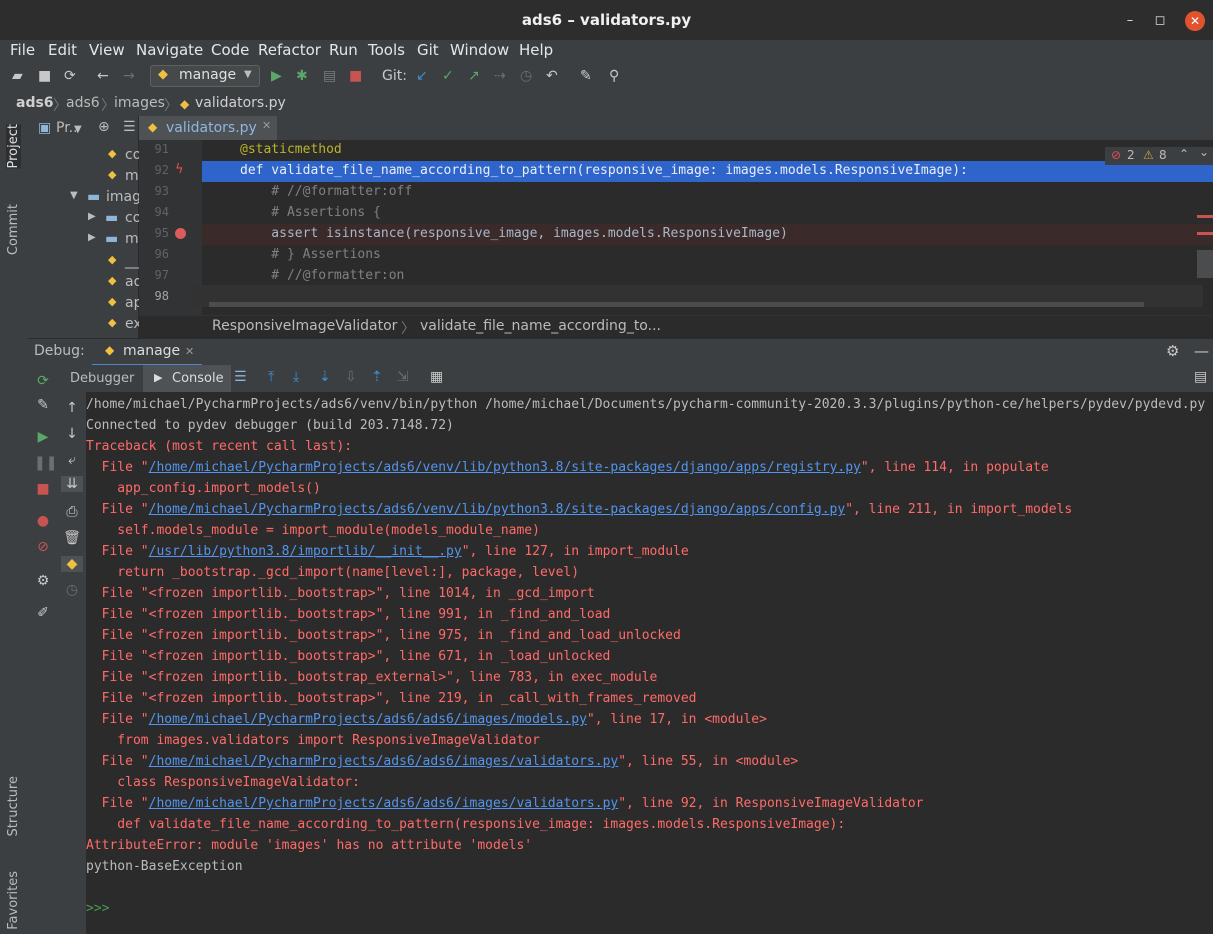 This screenshot has height=934, width=1213. I want to click on breadcrumb-file: validators.py, so click(240, 103).